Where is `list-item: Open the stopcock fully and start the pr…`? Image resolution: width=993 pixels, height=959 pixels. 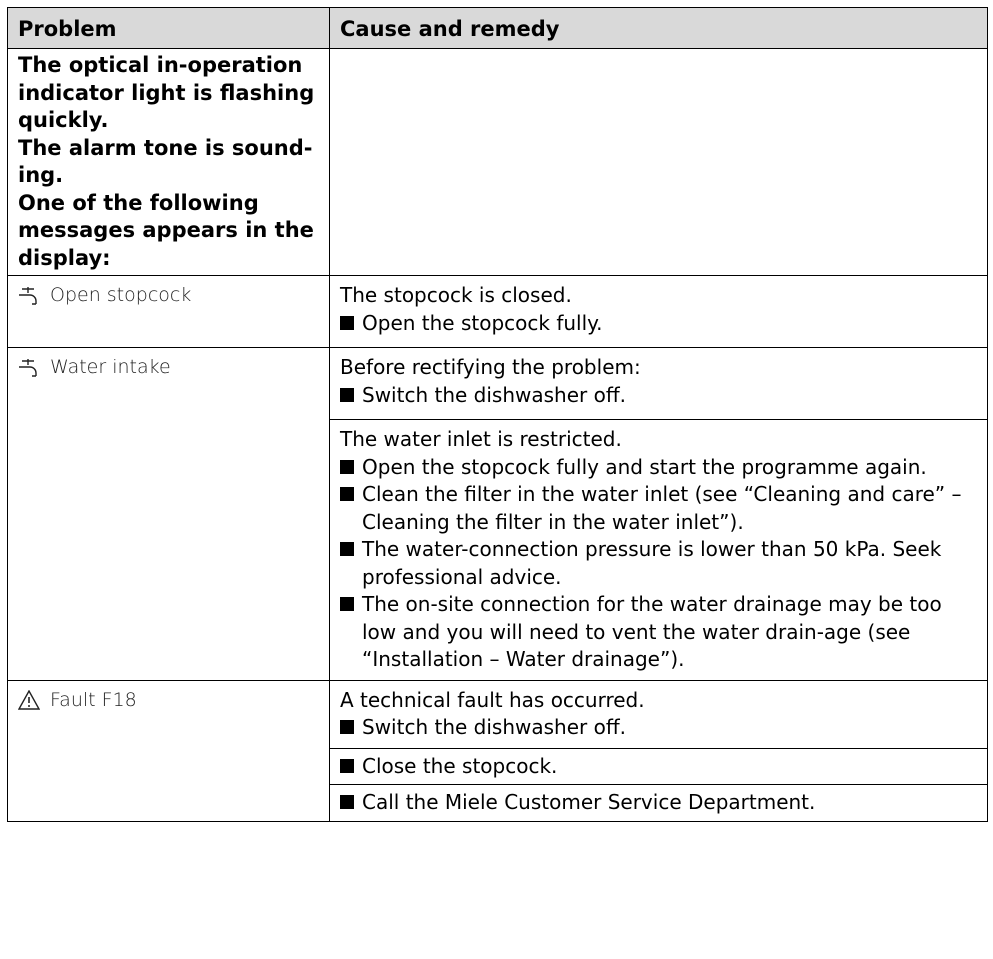
list-item: Open the stopcock fully and start the pr… is located at coordinates (658, 468).